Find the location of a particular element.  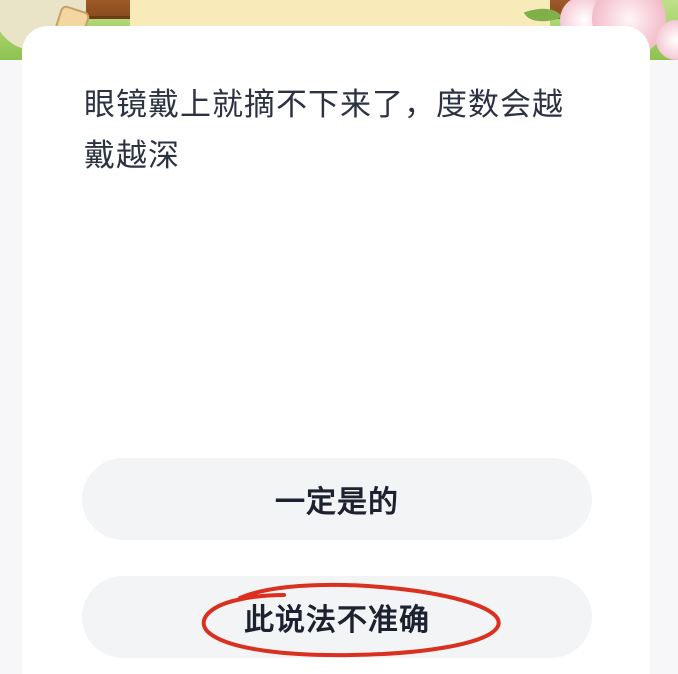

answer-option-1: 一定是的 is located at coordinates (337, 499).